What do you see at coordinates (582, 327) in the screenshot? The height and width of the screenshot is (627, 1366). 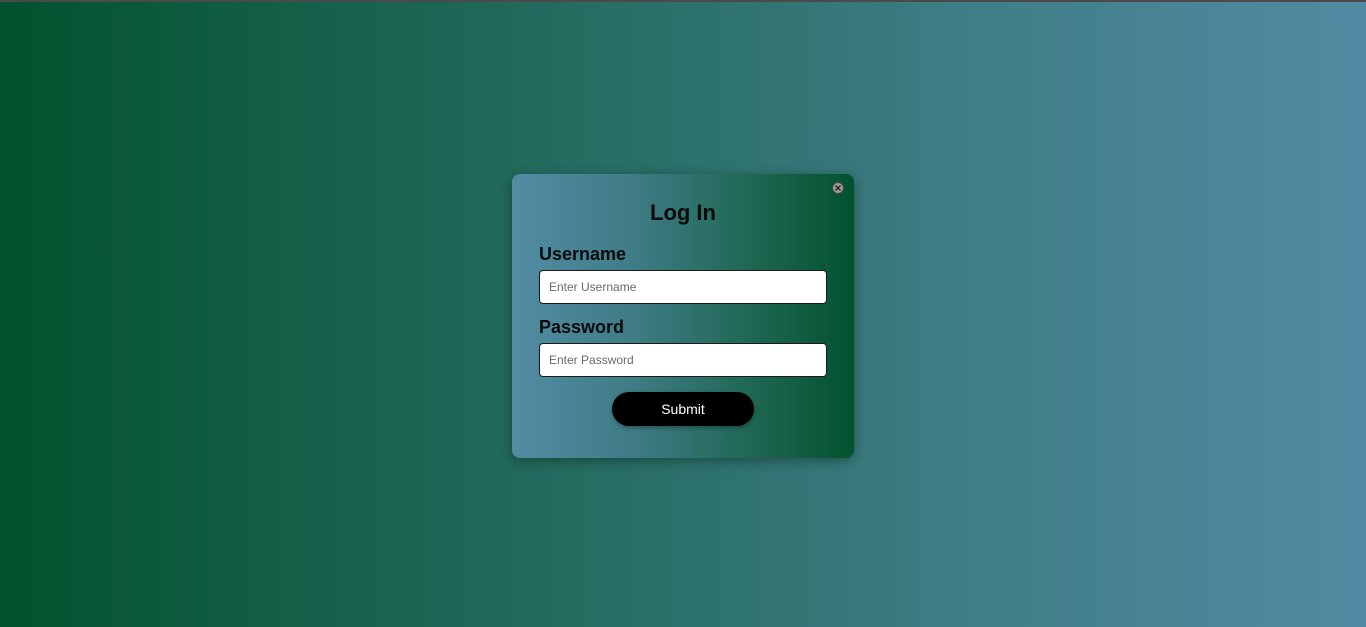 I see `password-label: Password` at bounding box center [582, 327].